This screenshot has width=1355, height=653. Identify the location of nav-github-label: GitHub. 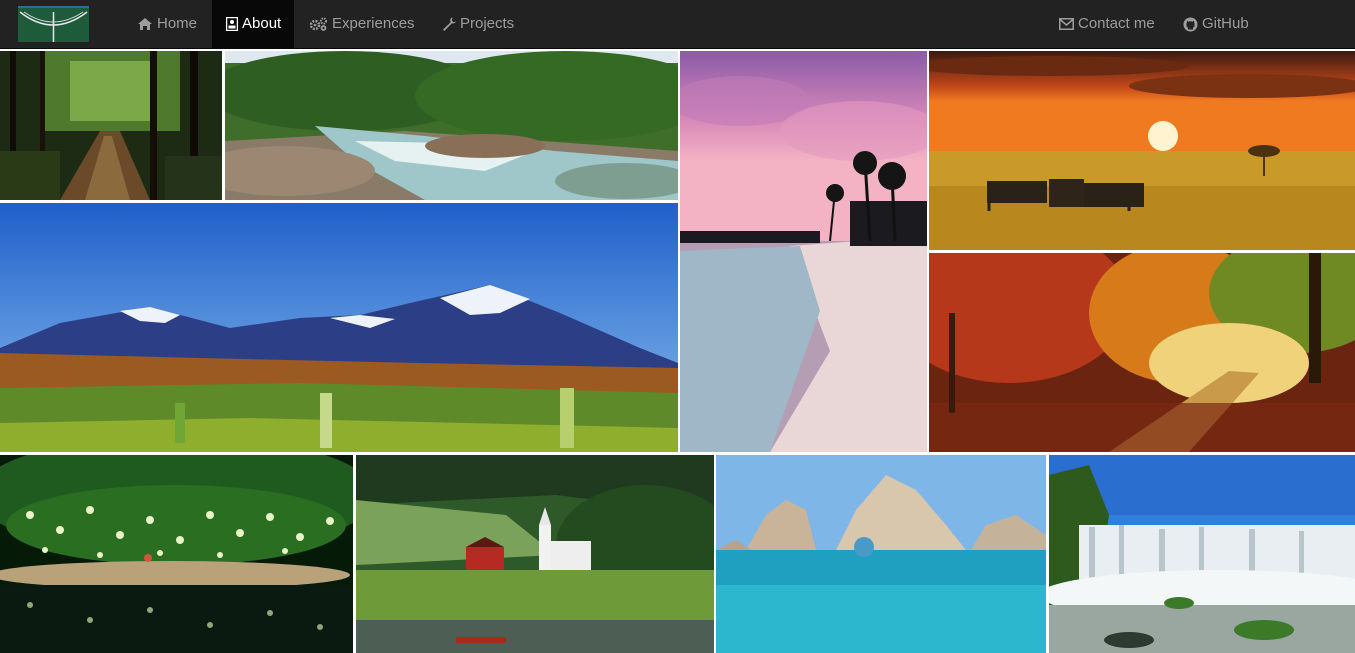
(1225, 24).